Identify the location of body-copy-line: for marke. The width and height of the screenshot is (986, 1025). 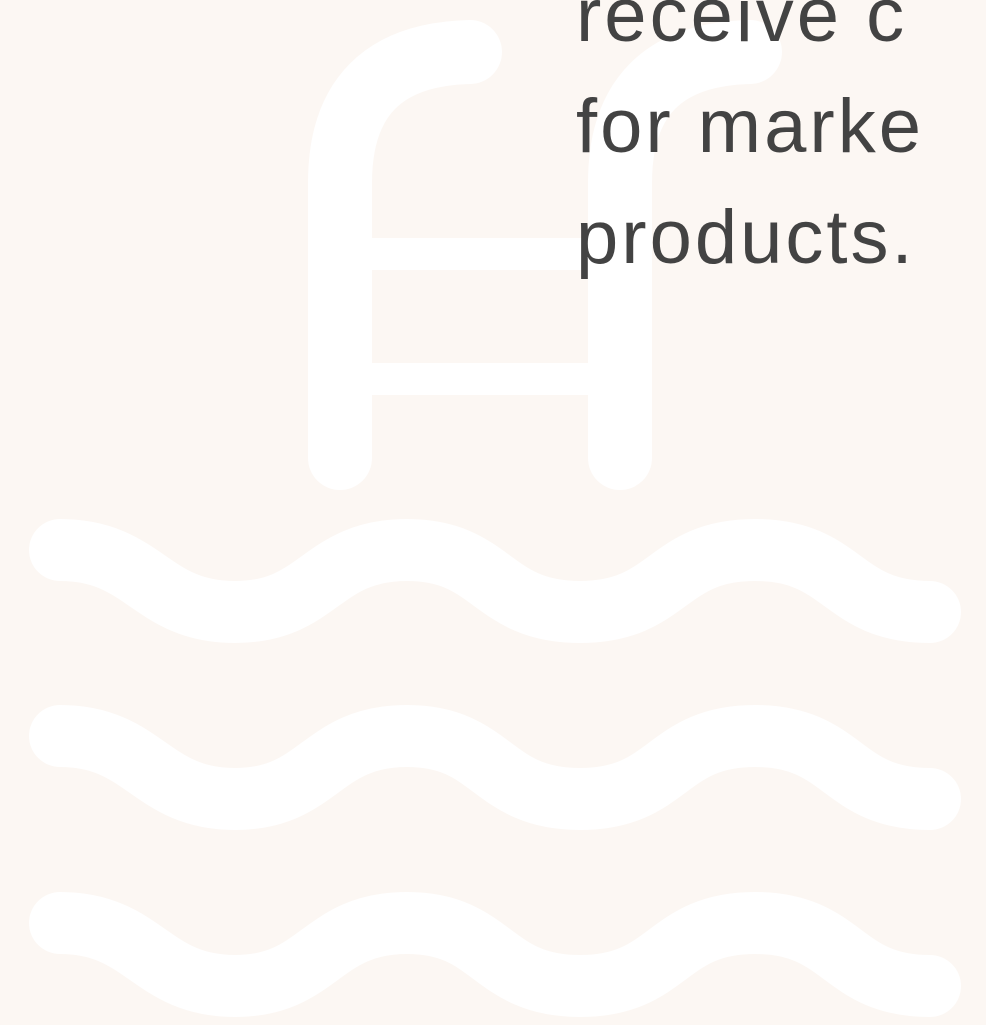
(750, 126).